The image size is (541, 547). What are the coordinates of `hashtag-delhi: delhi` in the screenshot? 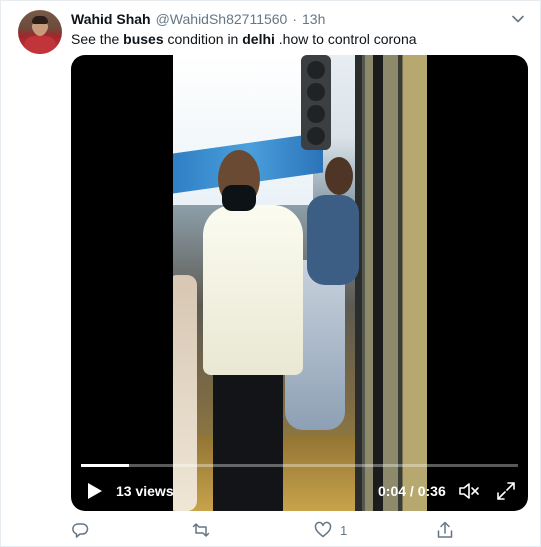 It's located at (258, 39).